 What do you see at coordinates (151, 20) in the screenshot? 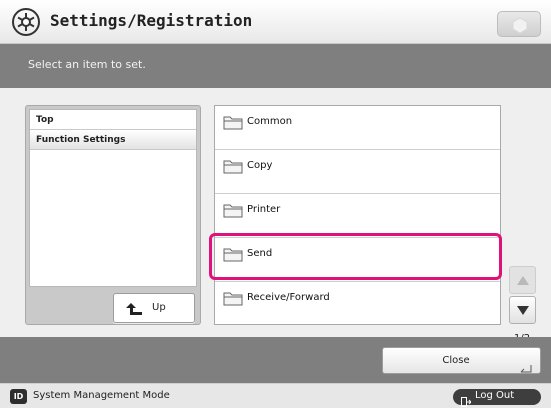
I see `page-title: Settings/Registration` at bounding box center [151, 20].